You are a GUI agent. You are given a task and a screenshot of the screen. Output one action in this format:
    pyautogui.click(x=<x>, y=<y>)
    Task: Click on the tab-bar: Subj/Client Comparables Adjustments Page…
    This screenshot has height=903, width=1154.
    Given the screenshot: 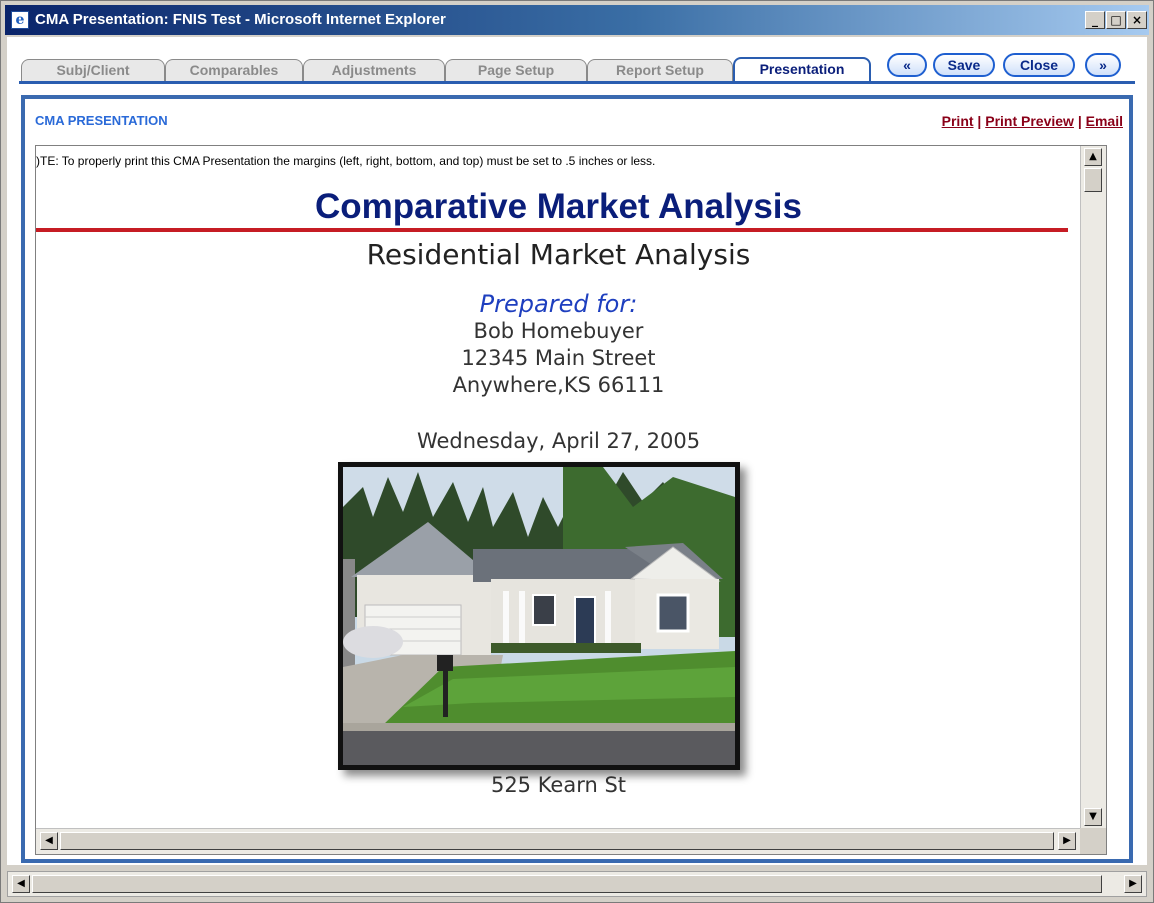 What is the action you would take?
    pyautogui.click(x=577, y=63)
    